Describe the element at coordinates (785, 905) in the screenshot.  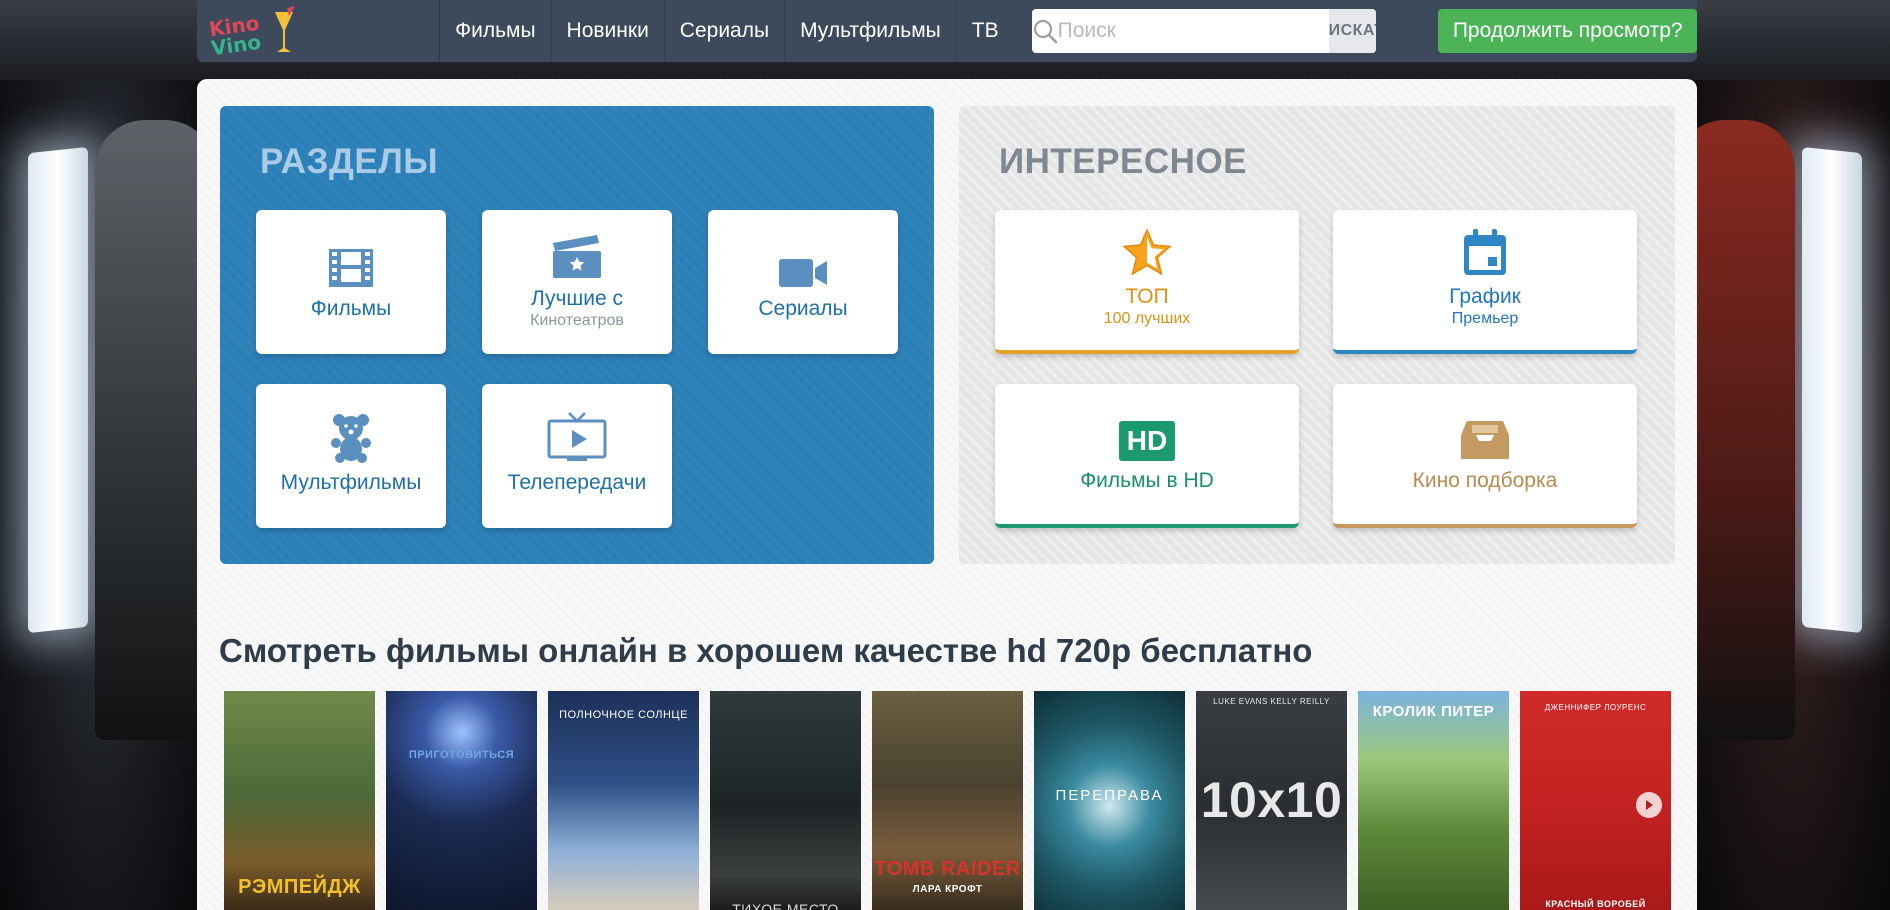
I see `poster-title: ТИХОЕ МЕСТО` at that location.